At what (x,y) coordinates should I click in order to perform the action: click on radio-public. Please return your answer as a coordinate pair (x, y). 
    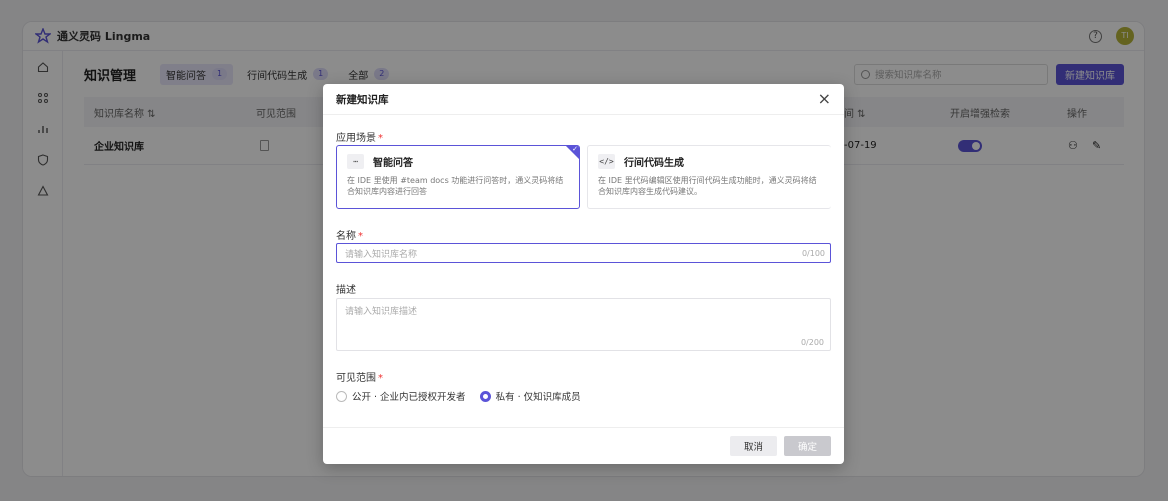
    Looking at the image, I should click on (341, 396).